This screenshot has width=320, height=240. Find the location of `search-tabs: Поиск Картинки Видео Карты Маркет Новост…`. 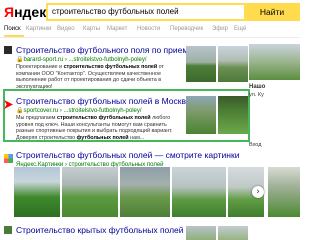

search-tabs: Поиск Картинки Видео Карты Маркет Новост… is located at coordinates (150, 30).